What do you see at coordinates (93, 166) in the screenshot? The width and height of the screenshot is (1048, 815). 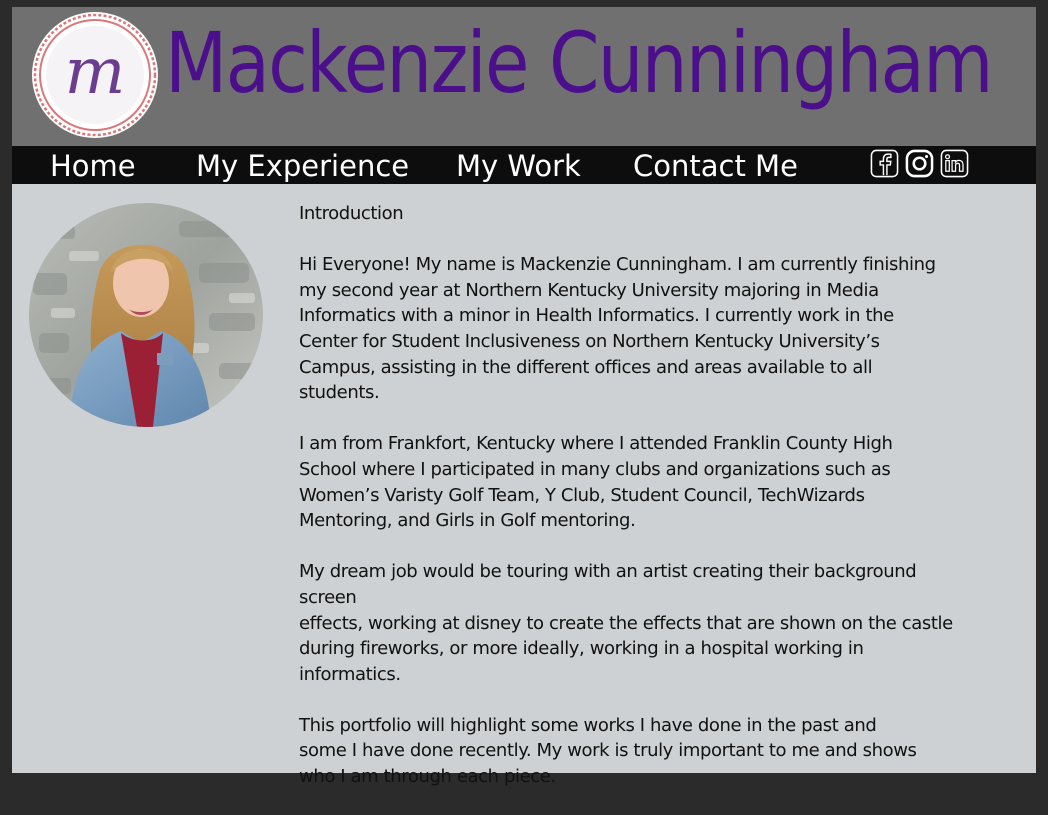 I see `nav-home: Home` at bounding box center [93, 166].